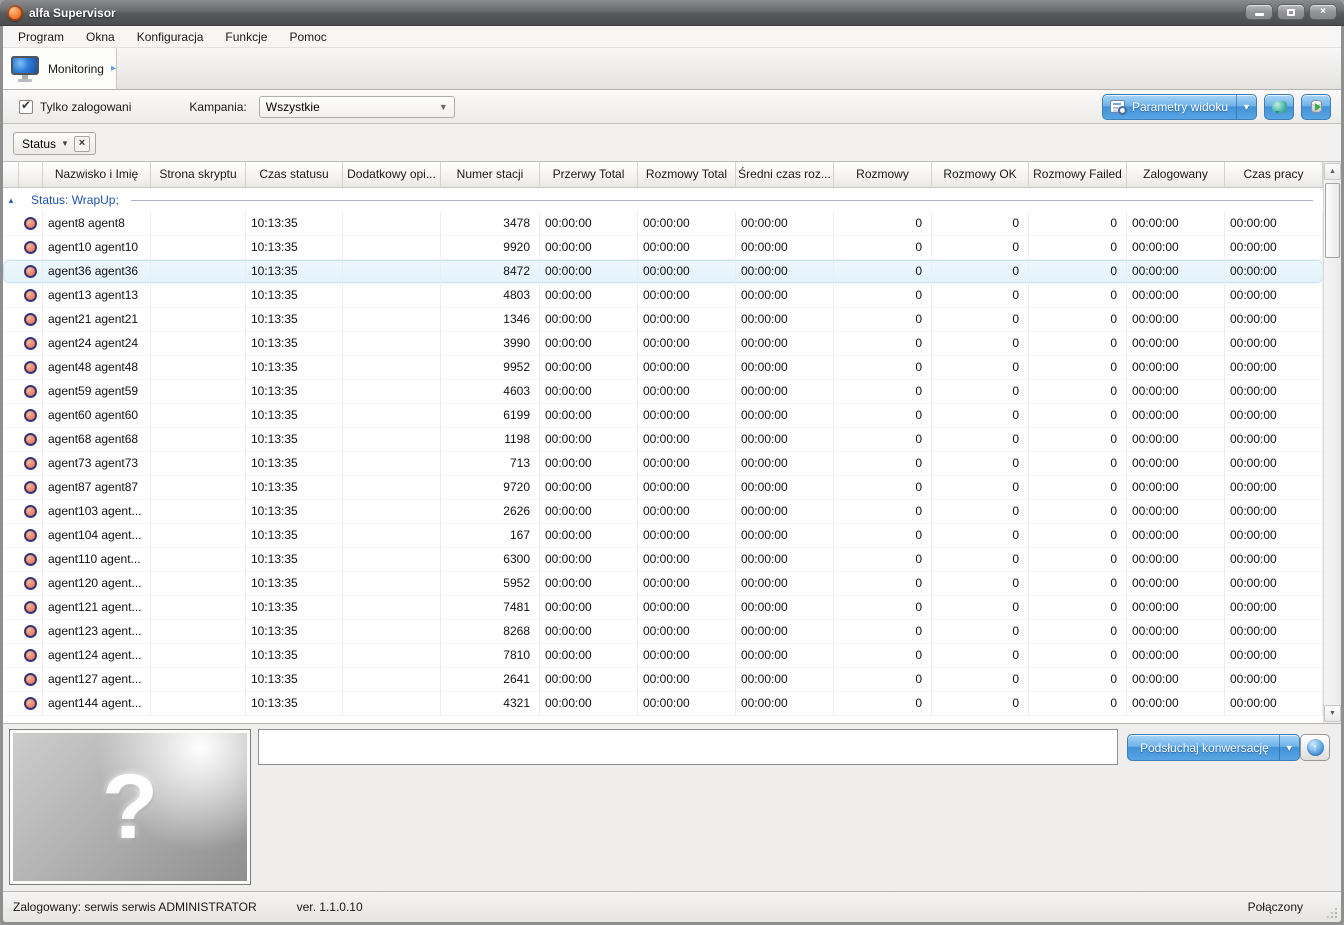  Describe the element at coordinates (356, 106) in the screenshot. I see `campaign-select: Wszystkie ▼` at that location.